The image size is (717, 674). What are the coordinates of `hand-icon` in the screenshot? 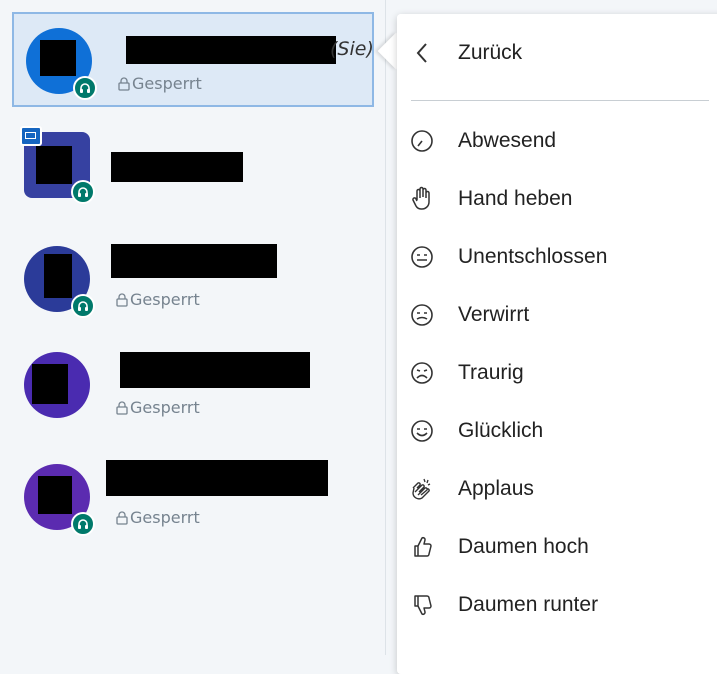 It's located at (422, 199).